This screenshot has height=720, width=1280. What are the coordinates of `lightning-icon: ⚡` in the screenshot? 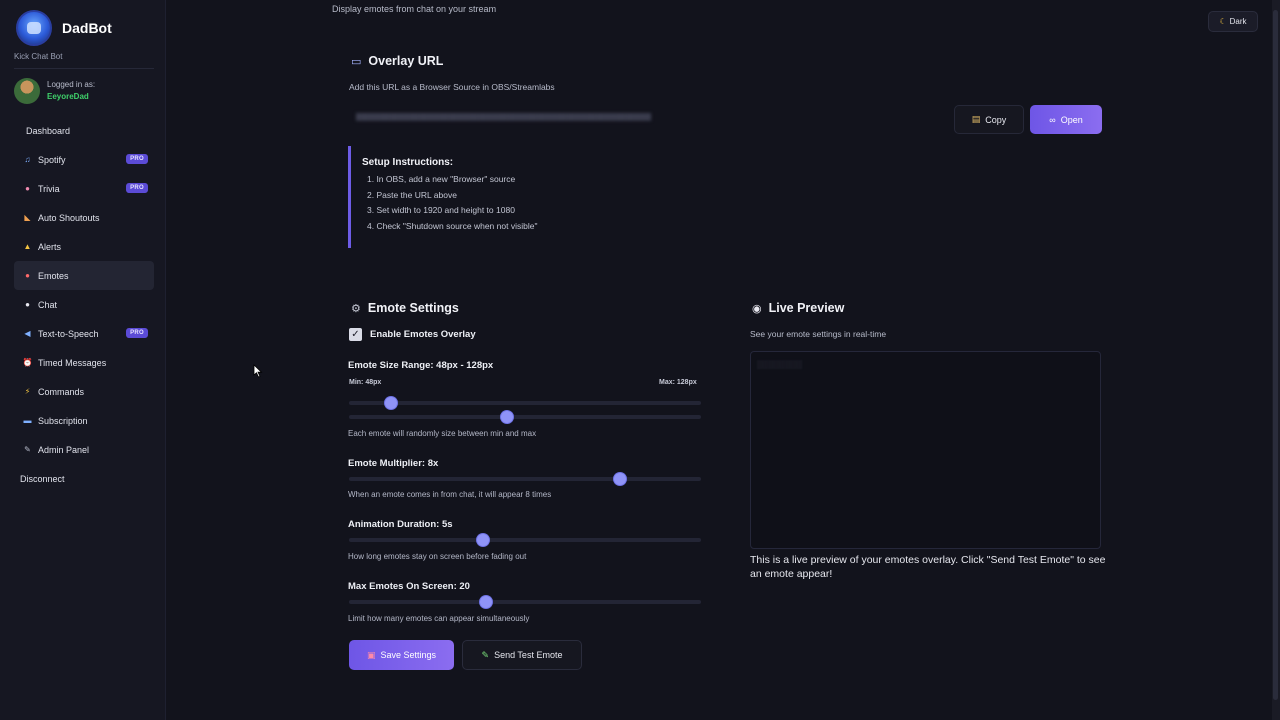 It's located at (27, 391).